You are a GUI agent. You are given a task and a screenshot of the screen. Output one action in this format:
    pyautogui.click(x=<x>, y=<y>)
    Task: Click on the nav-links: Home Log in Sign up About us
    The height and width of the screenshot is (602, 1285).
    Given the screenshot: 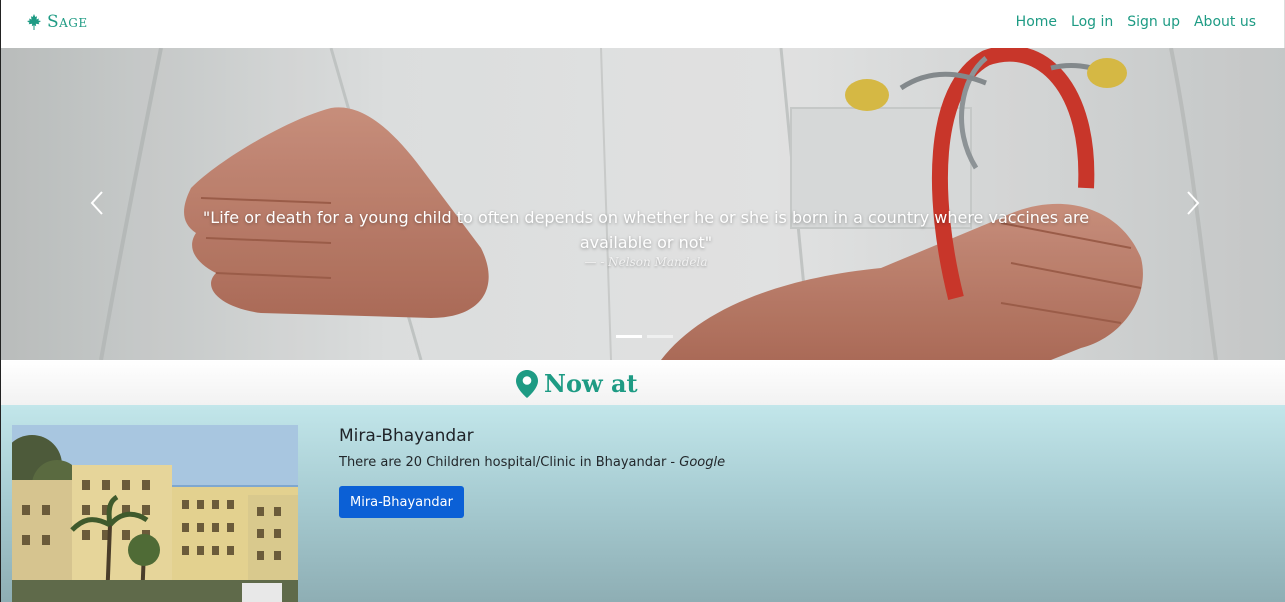 What is the action you would take?
    pyautogui.click(x=1136, y=22)
    